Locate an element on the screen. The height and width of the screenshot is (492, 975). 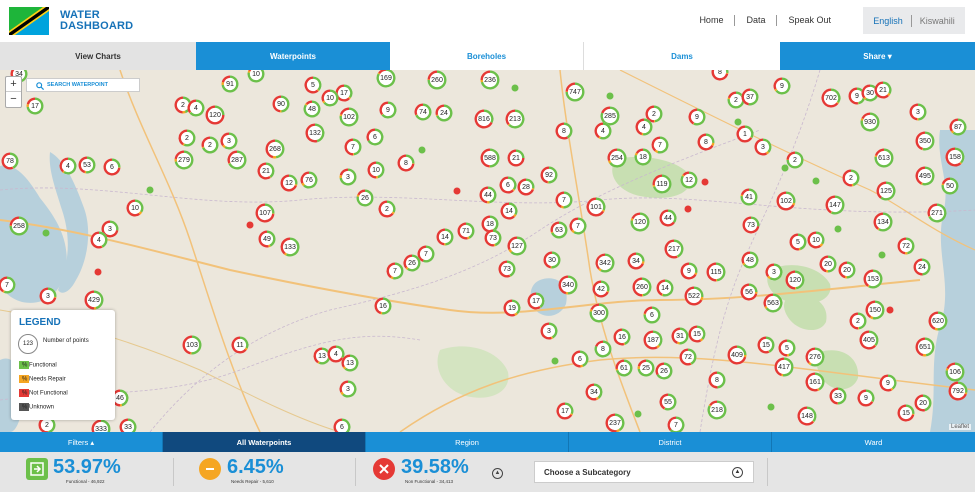
waterpoint-cluster-marker: 30 is located at coordinates (552, 260).